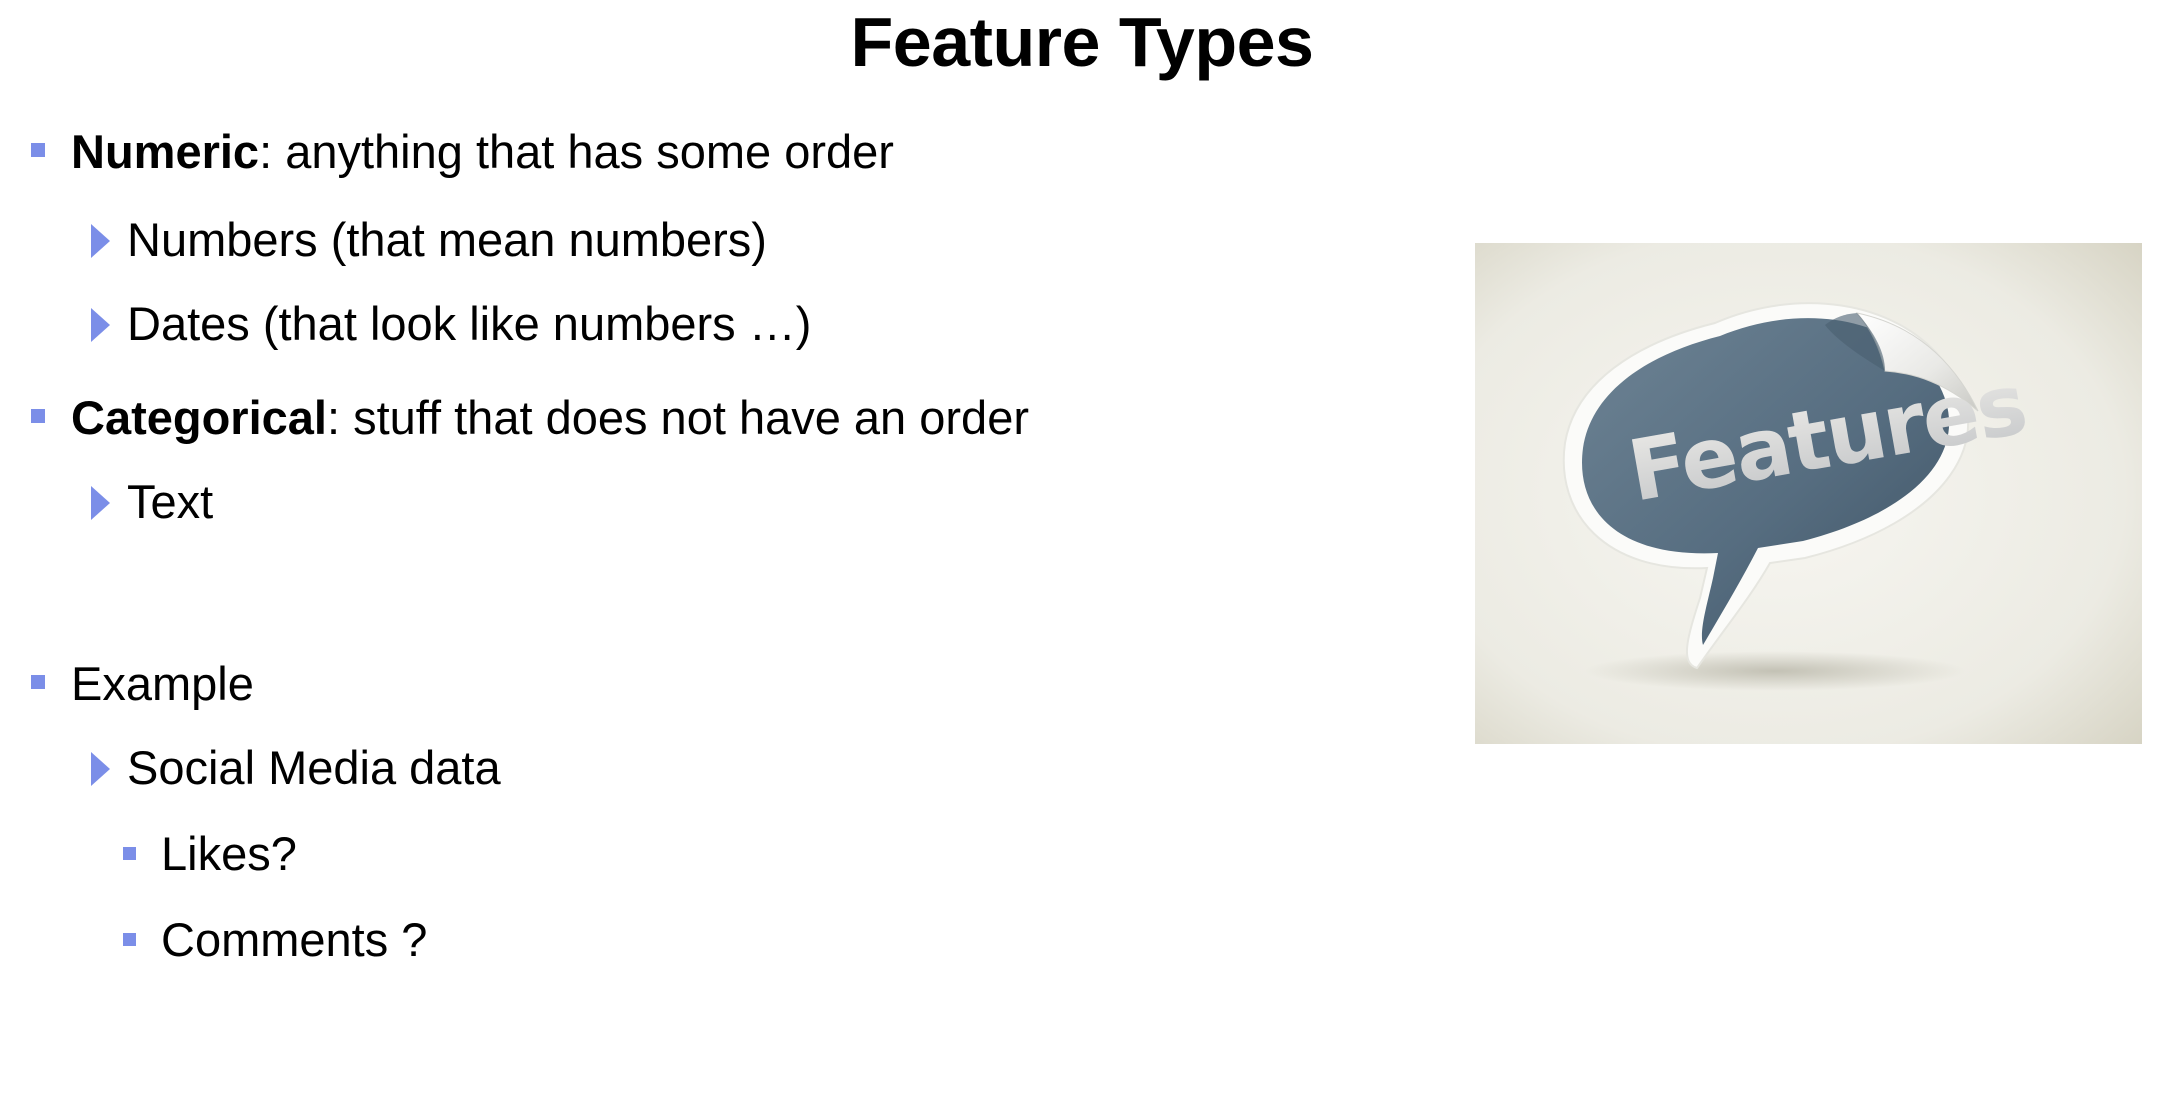  I want to click on sub-bullet-dates: Dates (that look like numbers …), so click(469, 323).